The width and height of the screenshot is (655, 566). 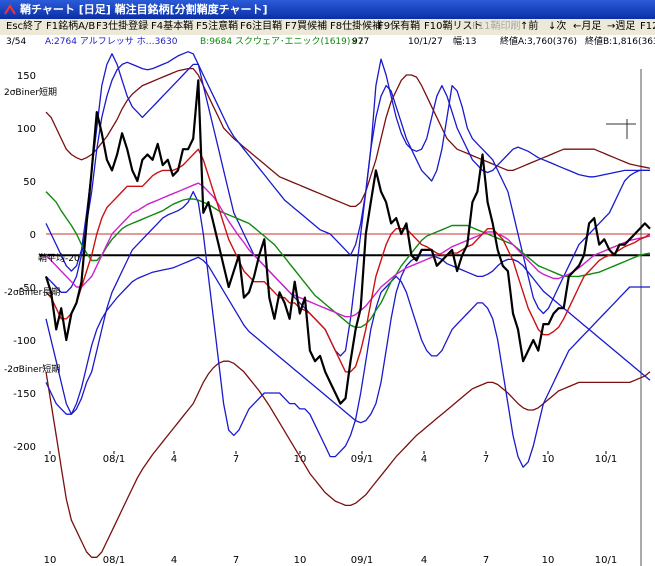 I want to click on fkey-2: F3仕掛登録, so click(x=122, y=27).